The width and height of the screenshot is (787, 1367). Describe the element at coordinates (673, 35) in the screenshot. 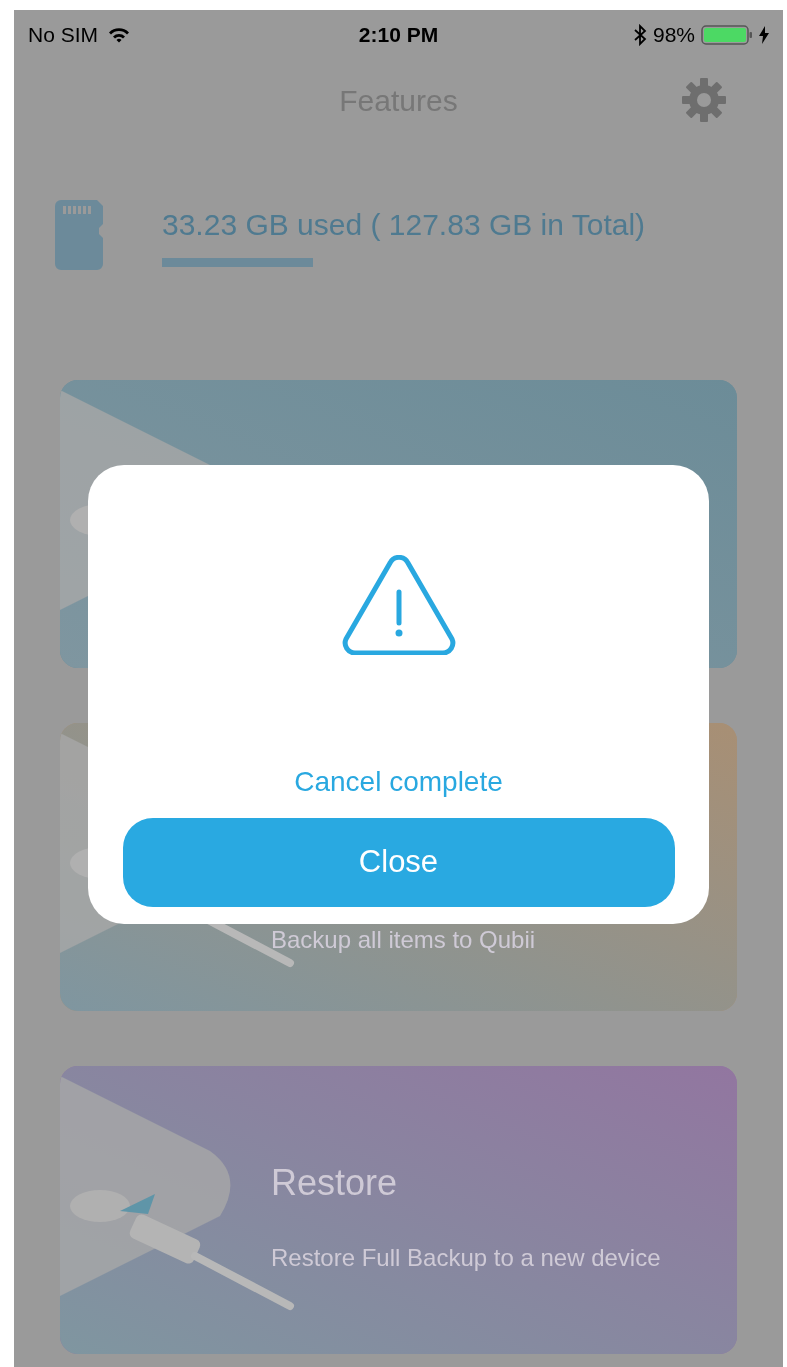

I see `battery-percent: 98%` at that location.